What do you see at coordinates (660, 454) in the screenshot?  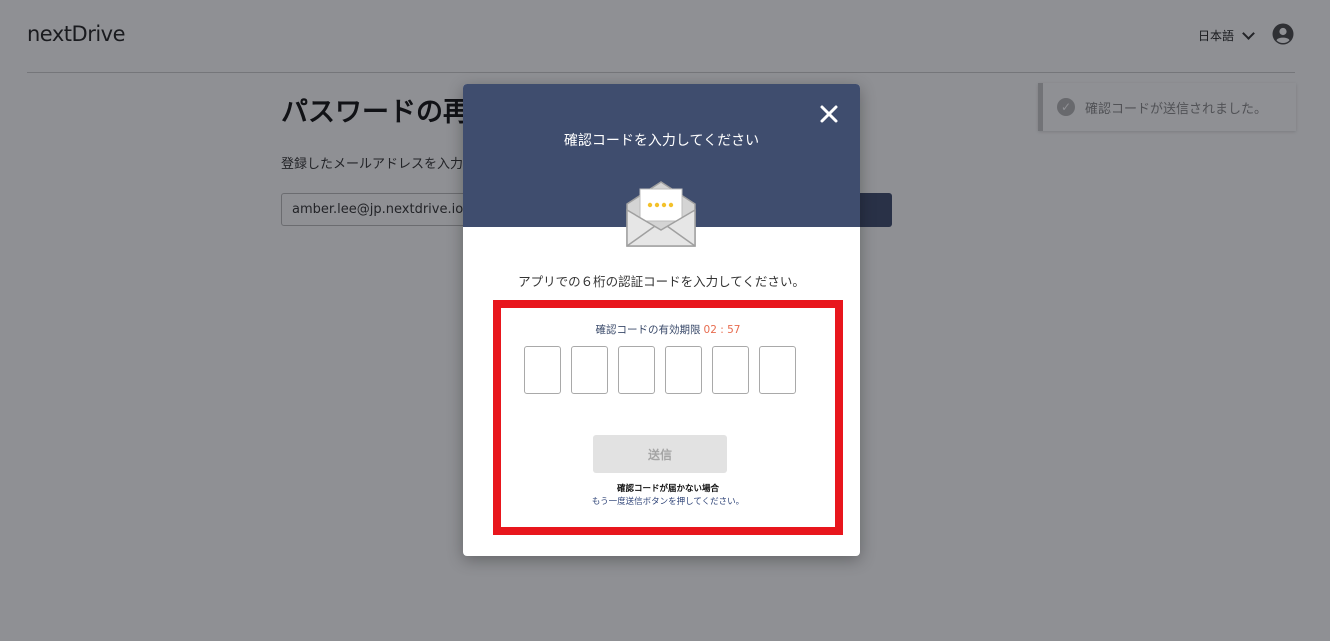 I see `send-button: 送信` at bounding box center [660, 454].